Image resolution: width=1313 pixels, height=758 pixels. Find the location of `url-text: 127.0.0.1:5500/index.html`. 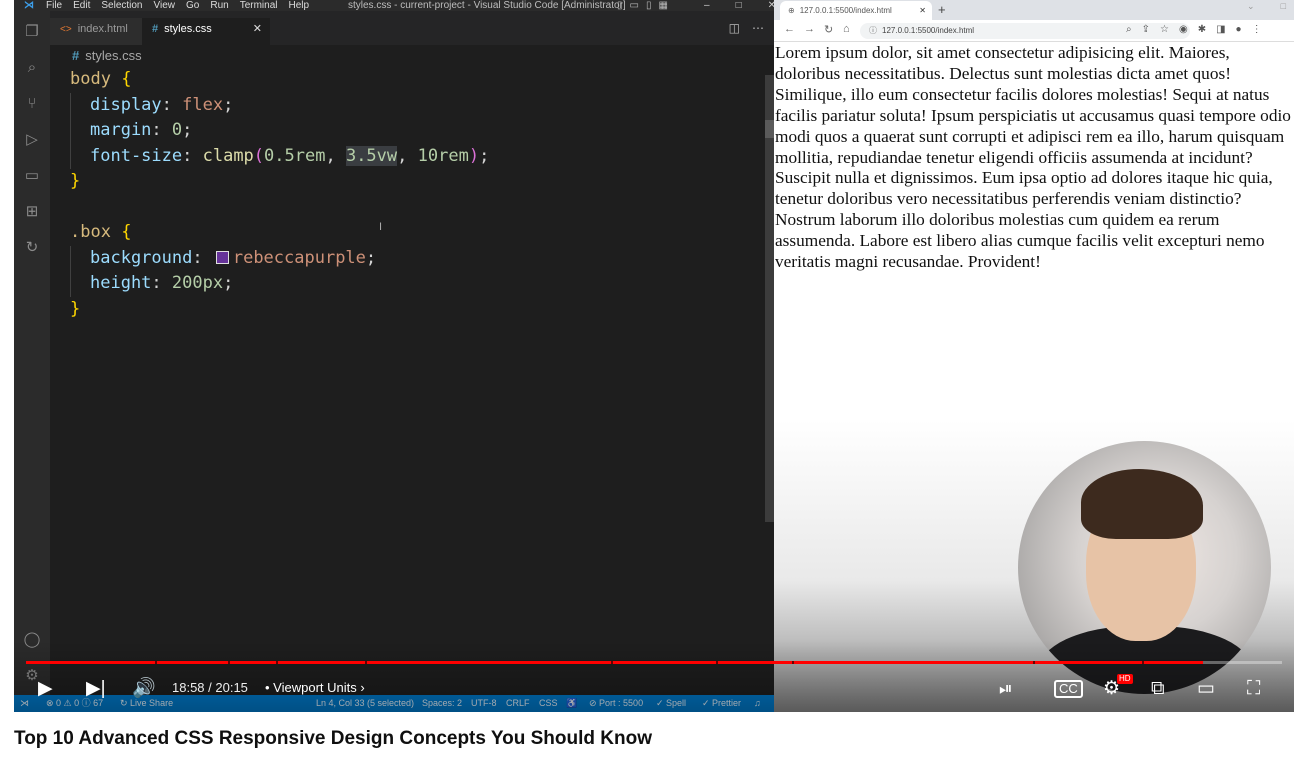

url-text: 127.0.0.1:5500/index.html is located at coordinates (928, 30).